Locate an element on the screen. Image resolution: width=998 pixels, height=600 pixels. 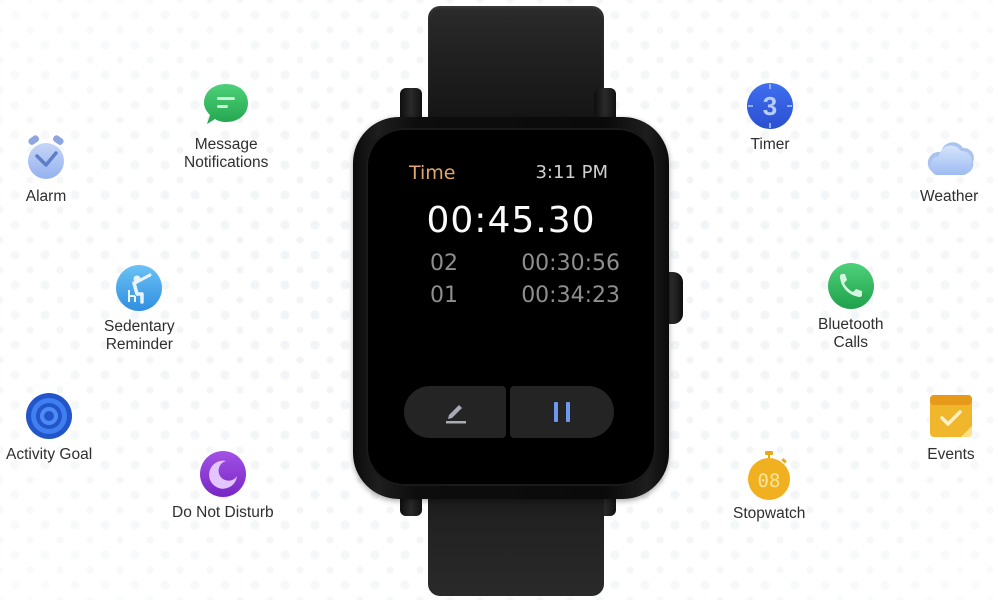
feature-label: Message Notifications is located at coordinates (226, 153).